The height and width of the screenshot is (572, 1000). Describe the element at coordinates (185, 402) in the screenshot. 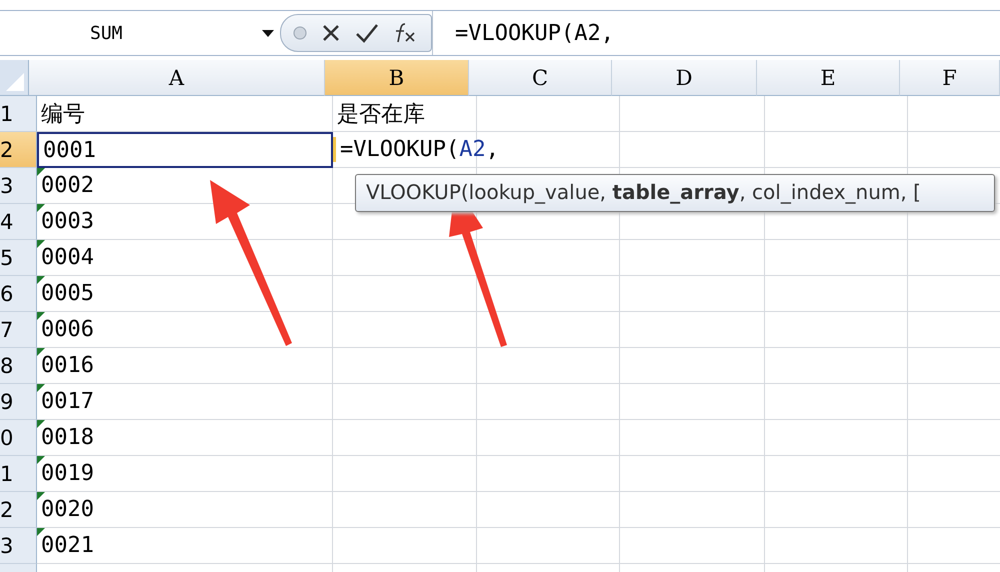

I see `table-cell: 0017` at that location.